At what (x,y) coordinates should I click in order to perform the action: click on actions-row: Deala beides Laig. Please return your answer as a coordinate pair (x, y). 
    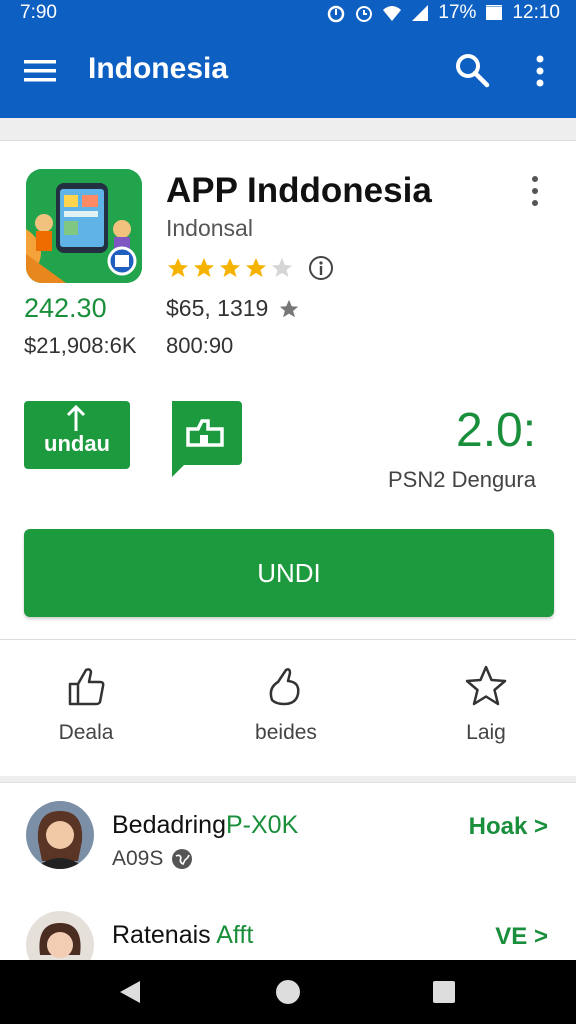
    Looking at the image, I should click on (288, 708).